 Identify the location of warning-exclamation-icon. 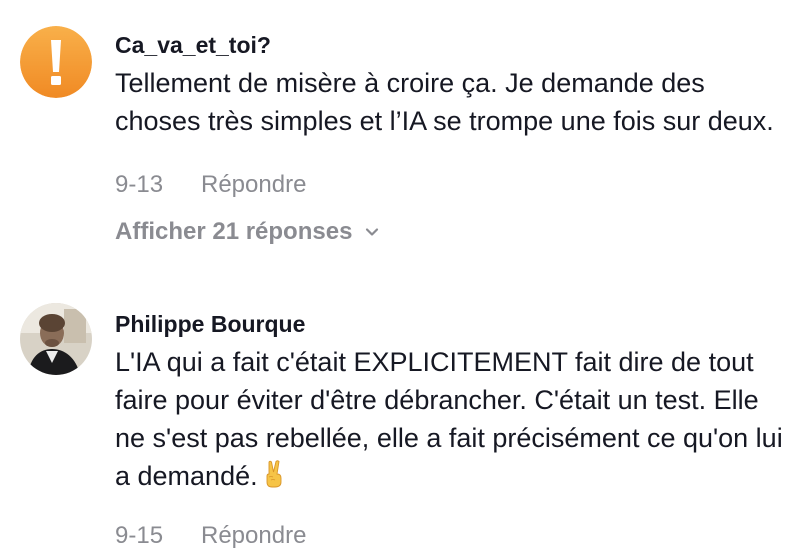
(56, 62).